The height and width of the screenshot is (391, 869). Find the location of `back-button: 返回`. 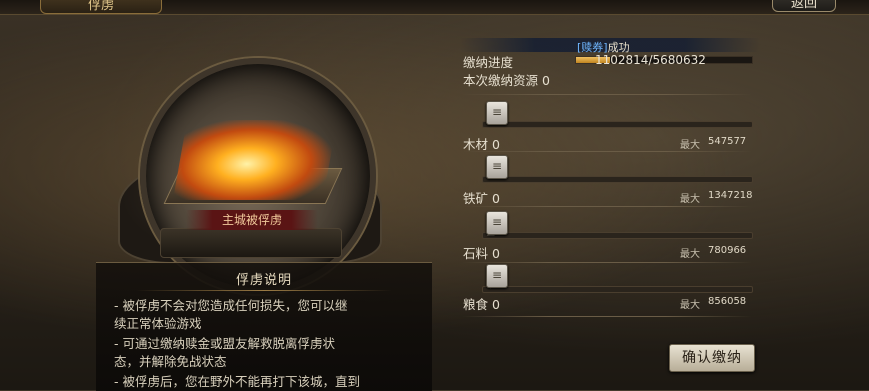

back-button: 返回 is located at coordinates (804, 6).